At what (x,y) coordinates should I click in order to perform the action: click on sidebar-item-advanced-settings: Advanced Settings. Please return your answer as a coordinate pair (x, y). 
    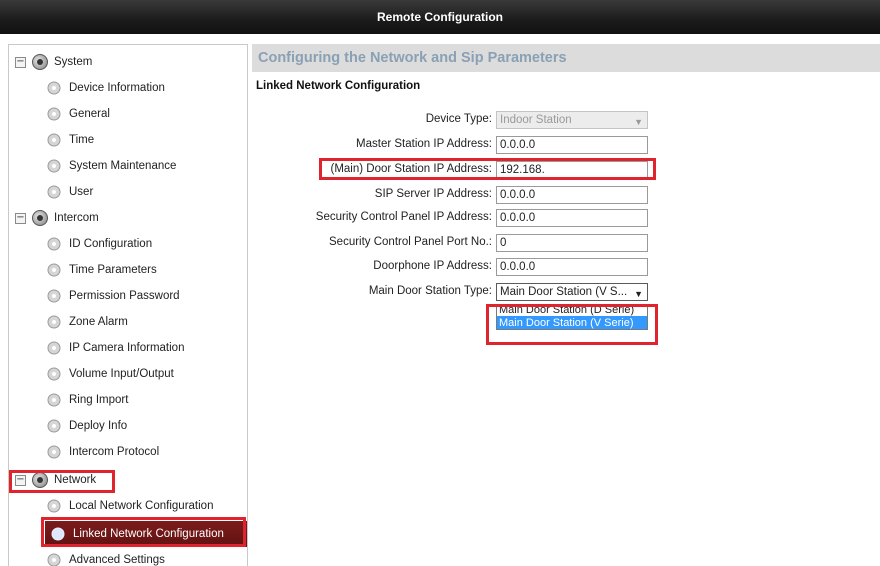
    Looking at the image, I should click on (128, 556).